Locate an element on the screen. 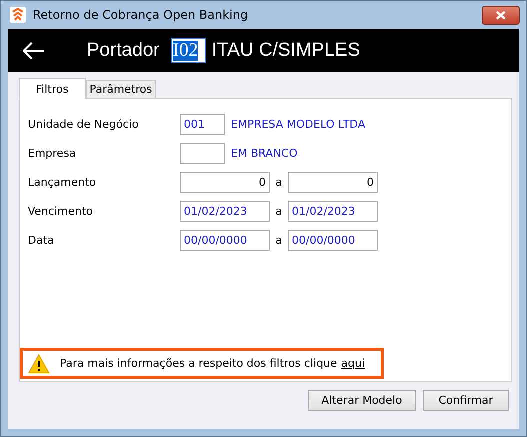 The image size is (527, 437). field-label: Lançamento is located at coordinates (63, 182).